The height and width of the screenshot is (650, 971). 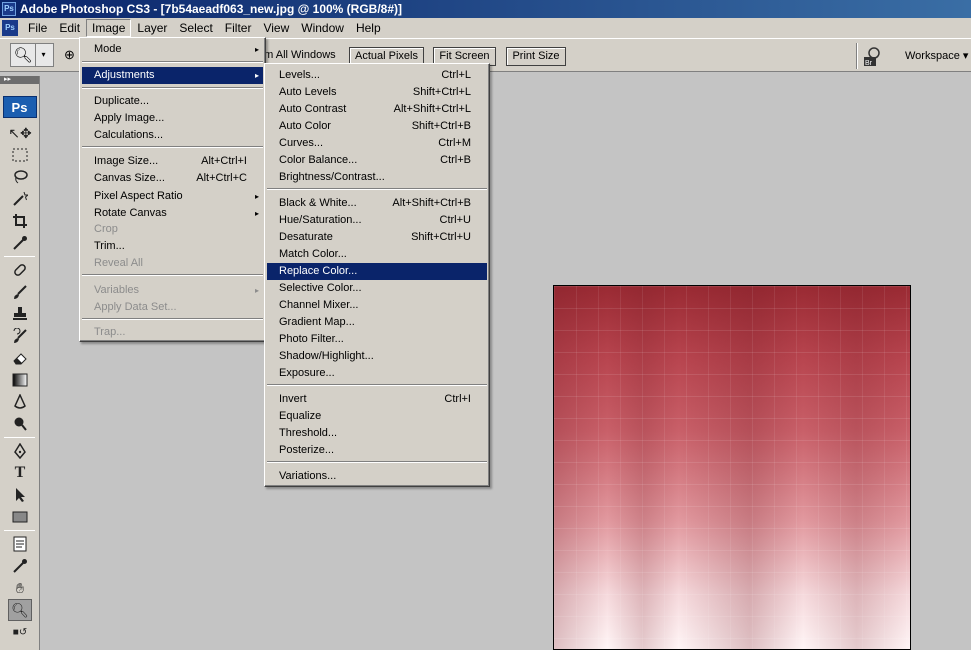 I want to click on menu-image: Image, so click(x=109, y=28).